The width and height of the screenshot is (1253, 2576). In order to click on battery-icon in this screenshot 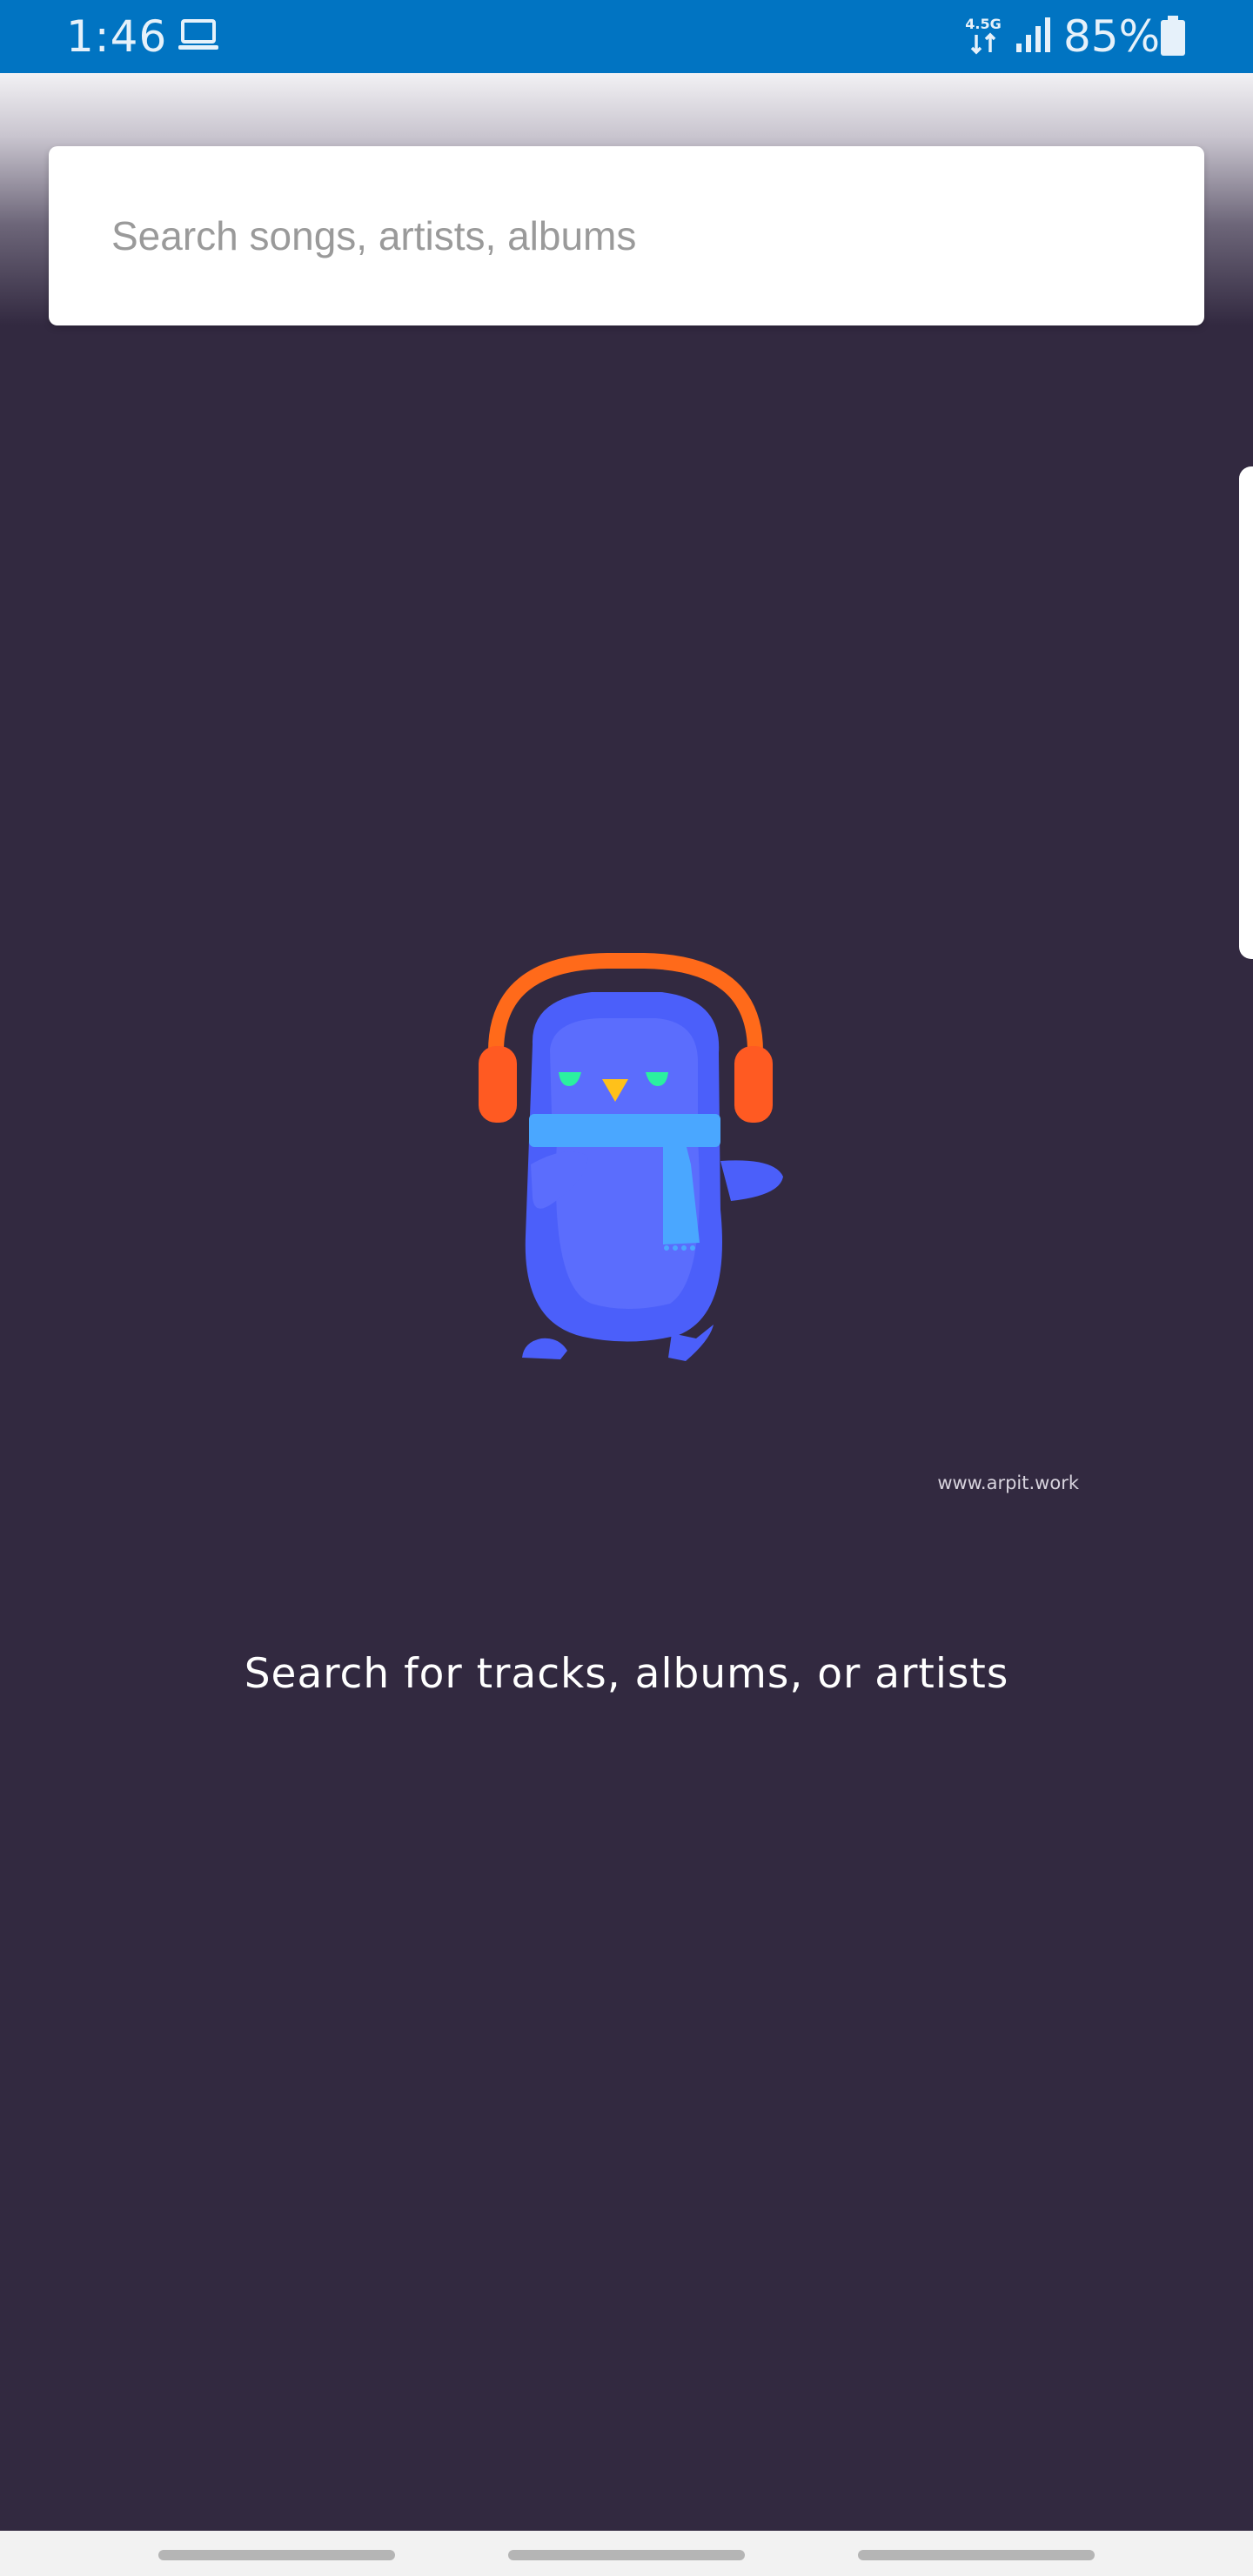, I will do `click(1173, 36)`.